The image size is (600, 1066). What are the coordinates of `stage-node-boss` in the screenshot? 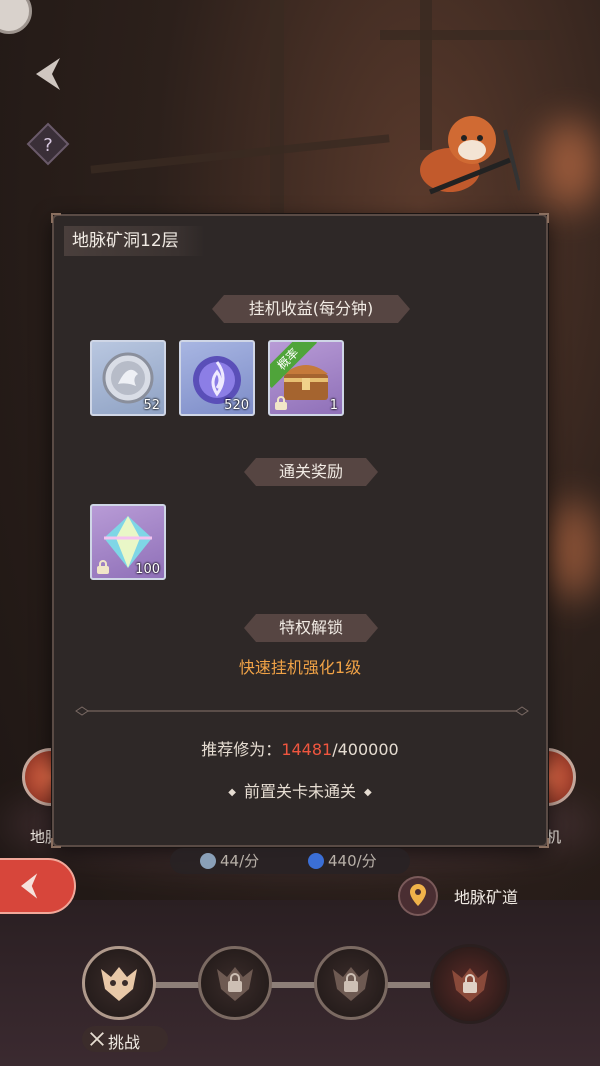 It's located at (470, 984).